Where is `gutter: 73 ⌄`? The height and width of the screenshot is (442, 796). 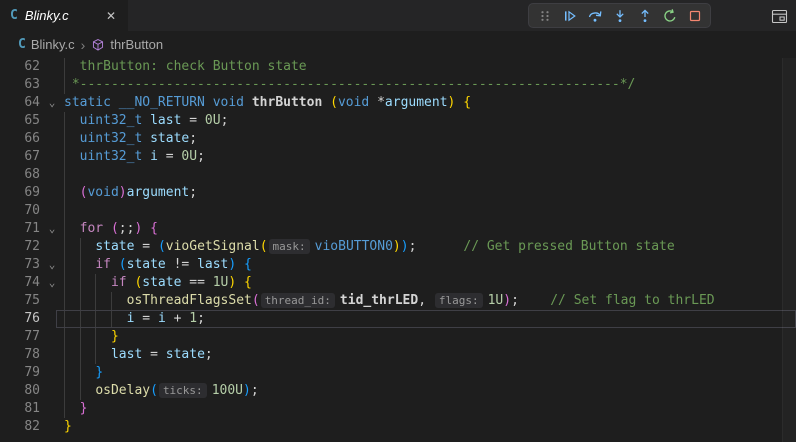
gutter: 73 ⌄ is located at coordinates (32, 265).